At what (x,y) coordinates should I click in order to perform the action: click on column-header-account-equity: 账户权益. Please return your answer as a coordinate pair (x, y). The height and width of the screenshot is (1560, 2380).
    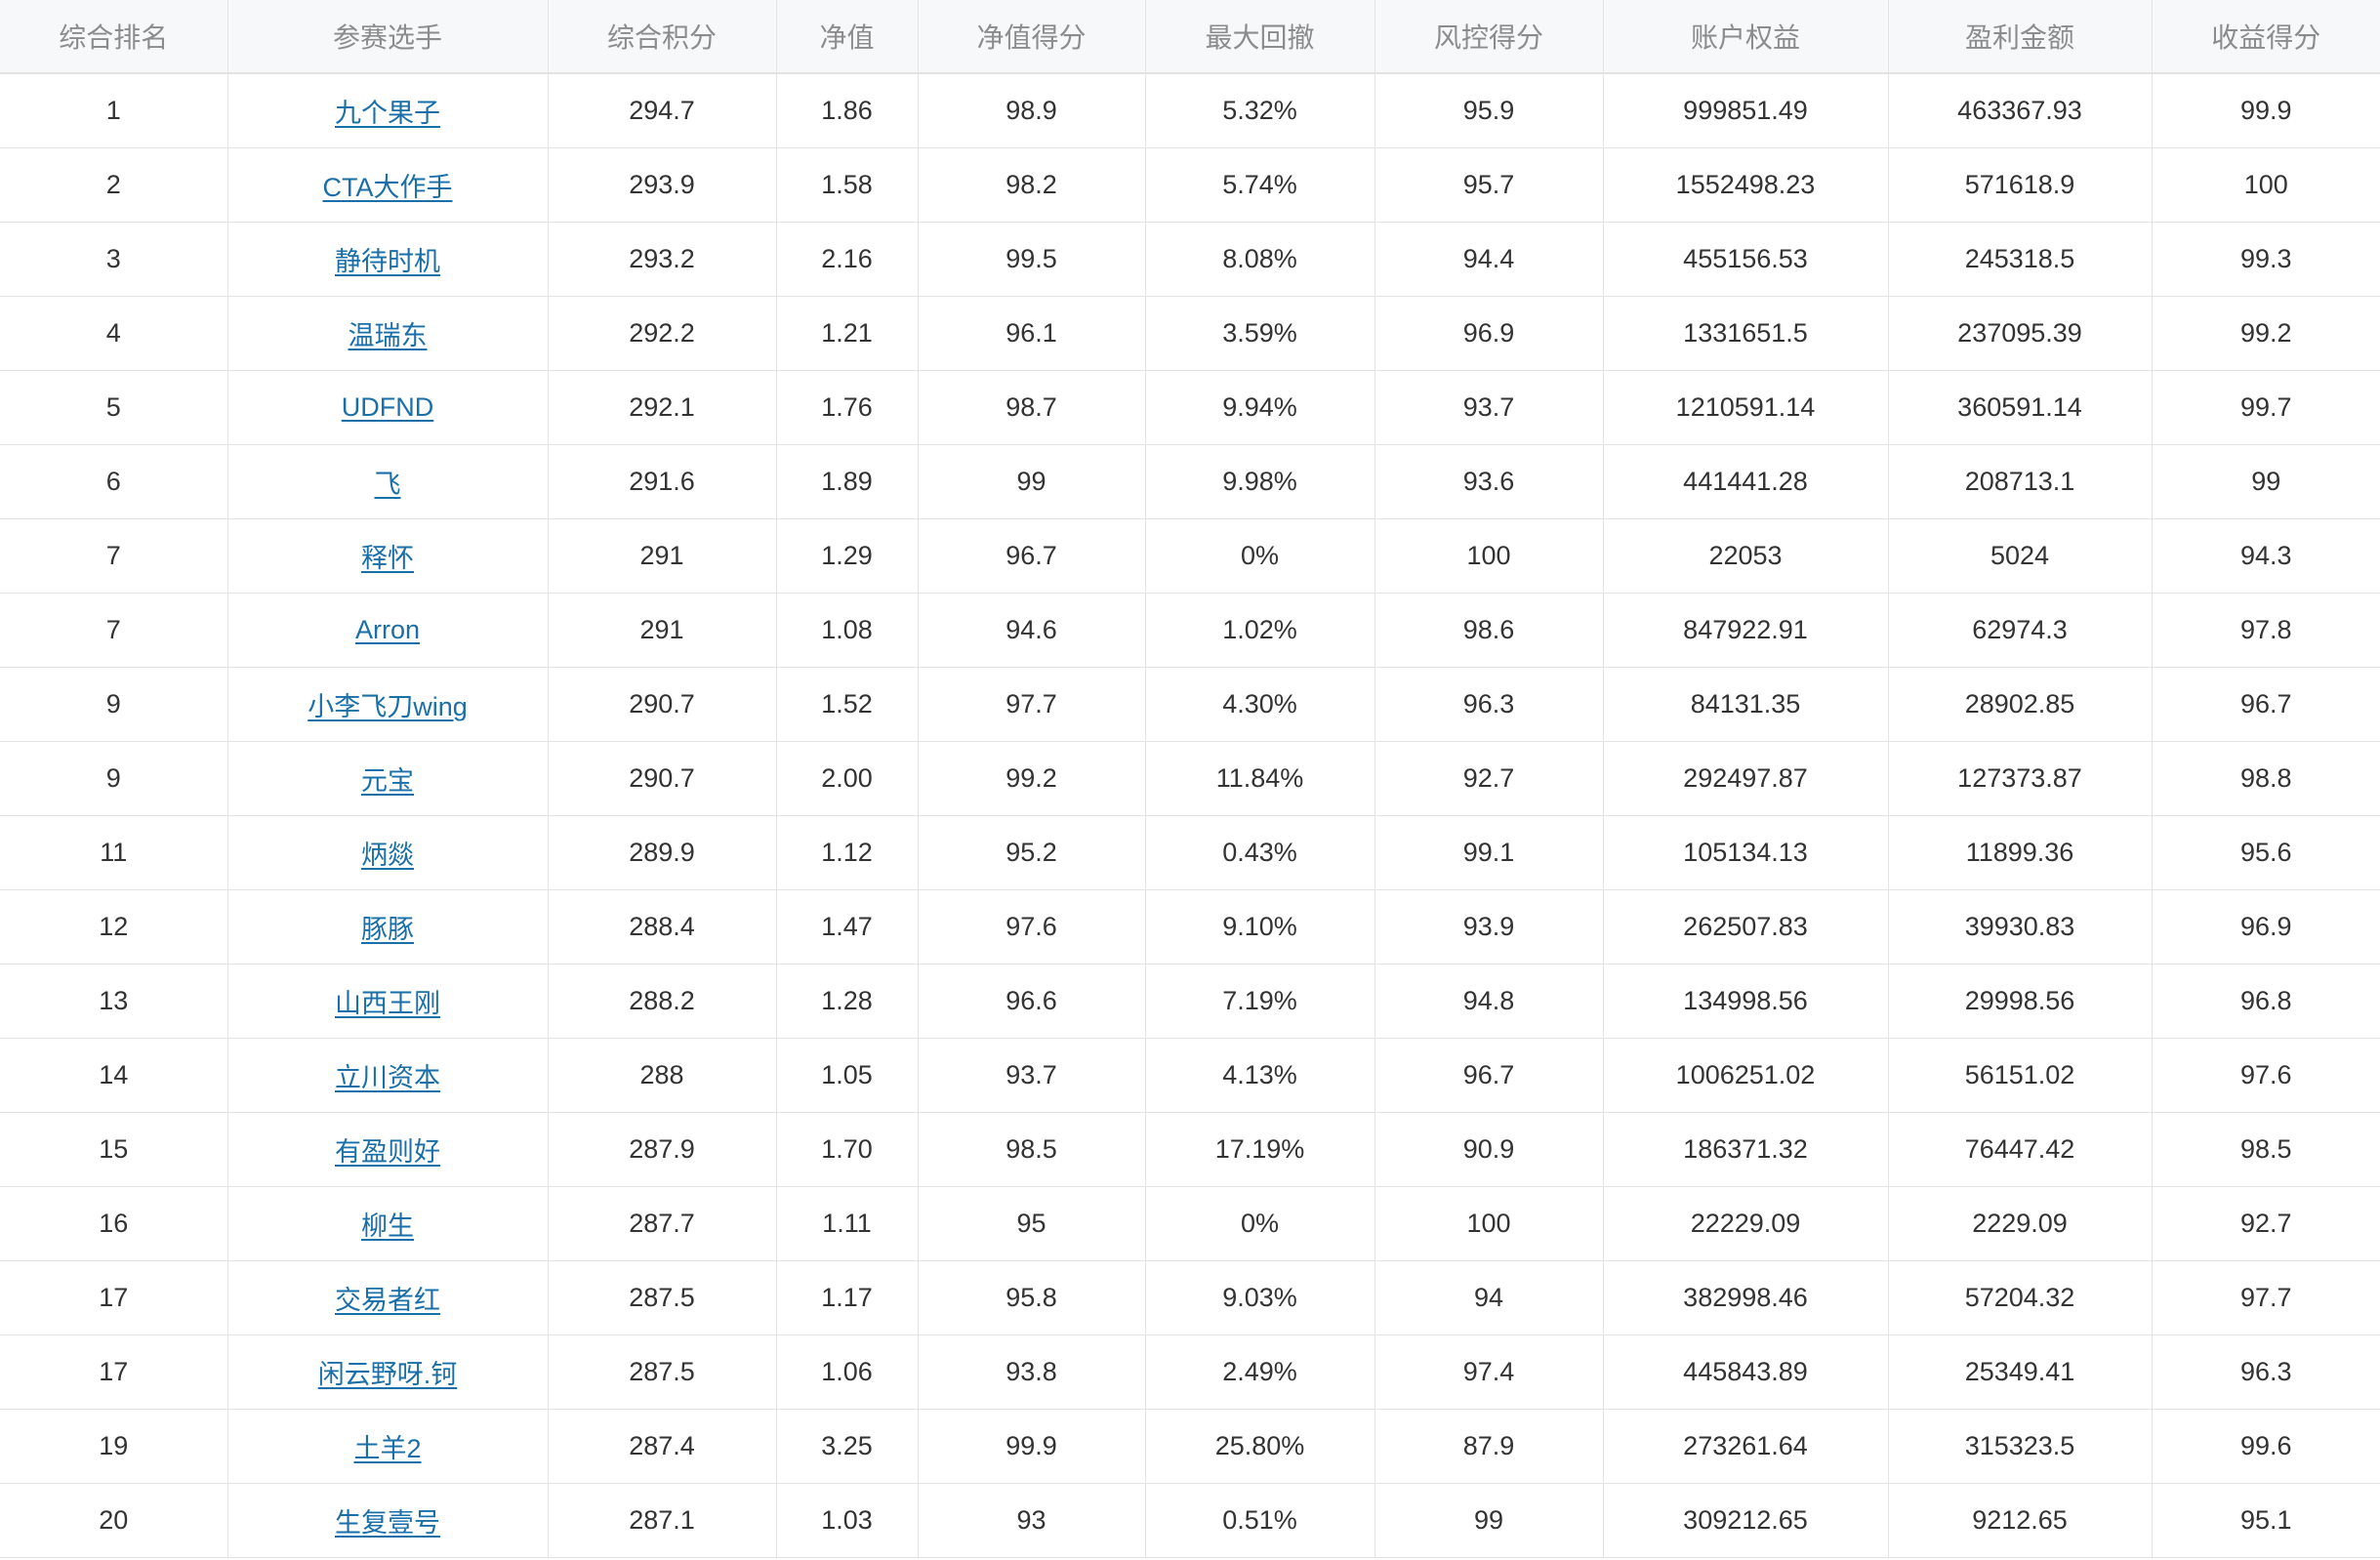
    Looking at the image, I should click on (1746, 37).